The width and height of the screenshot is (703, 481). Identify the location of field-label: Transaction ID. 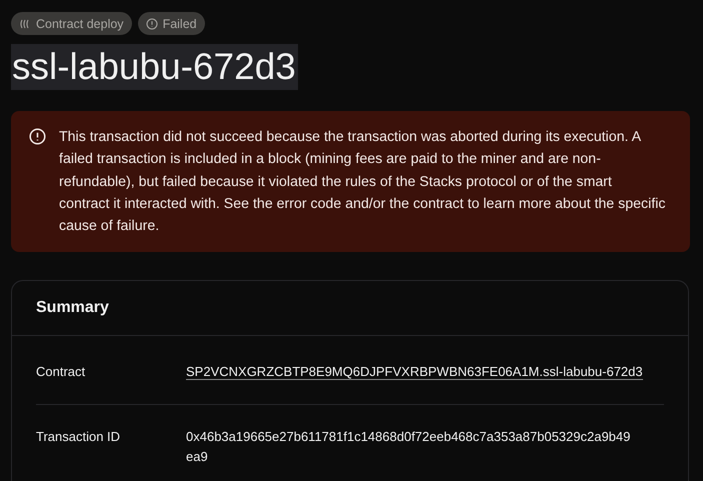
(79, 437).